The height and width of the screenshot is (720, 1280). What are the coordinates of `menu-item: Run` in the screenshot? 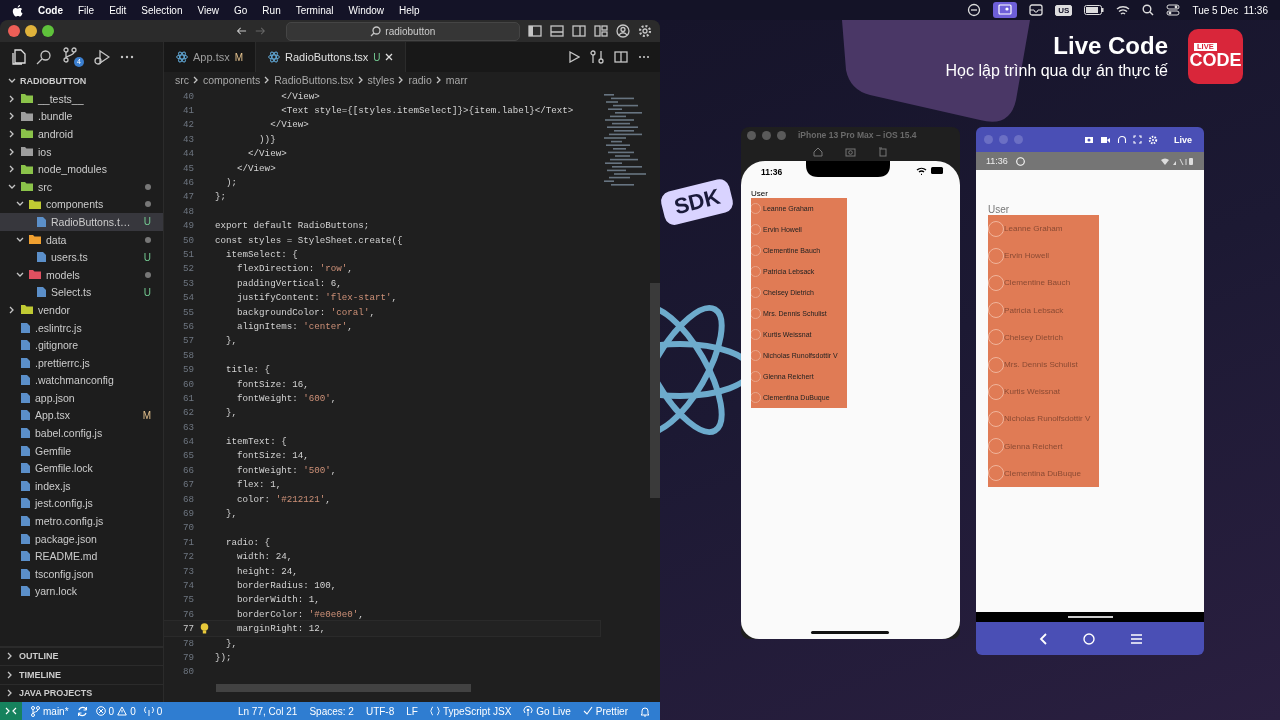 It's located at (271, 10).